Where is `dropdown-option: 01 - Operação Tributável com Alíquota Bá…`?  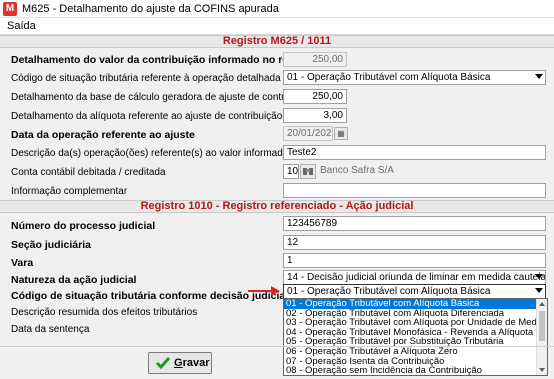
dropdown-option: 01 - Operação Tributável com Alíquota Bá… is located at coordinates (410, 304).